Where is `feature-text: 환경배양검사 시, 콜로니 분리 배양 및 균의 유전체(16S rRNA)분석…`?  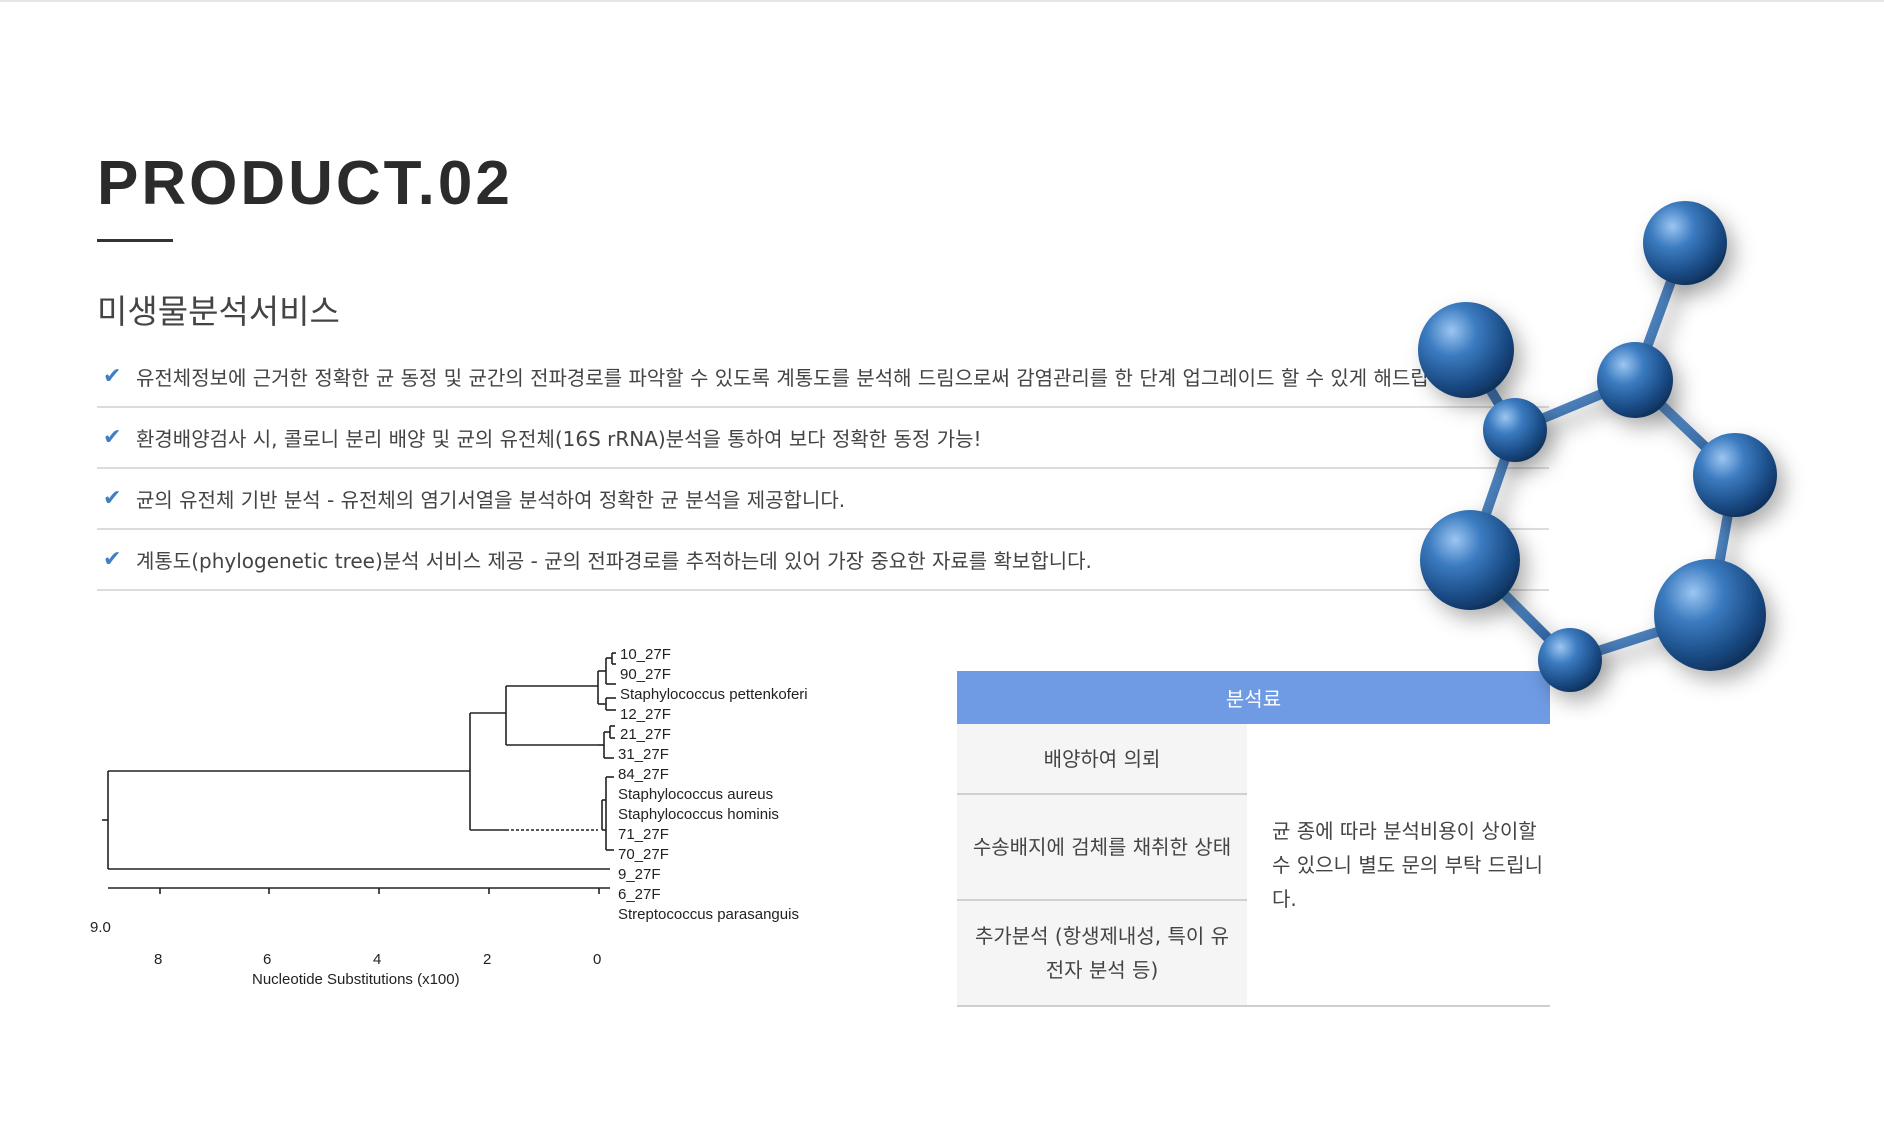 feature-text: 환경배양검사 시, 콜로니 분리 배양 및 균의 유전체(16S rRNA)분석… is located at coordinates (559, 439).